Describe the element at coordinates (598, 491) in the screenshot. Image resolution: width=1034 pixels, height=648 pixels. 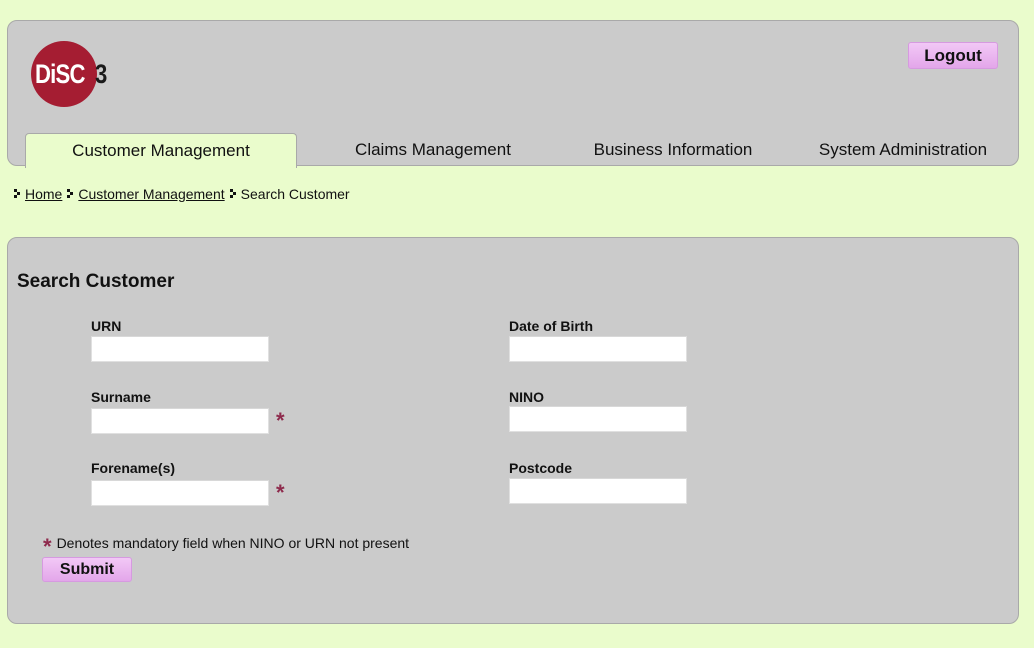
I see `postcode-input` at that location.